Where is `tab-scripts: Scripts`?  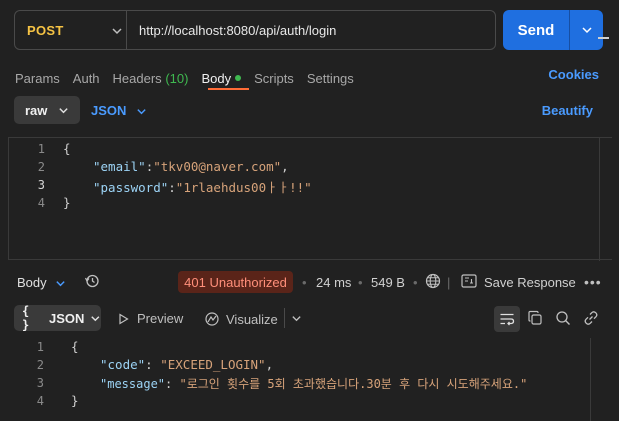
tab-scripts: Scripts is located at coordinates (274, 78).